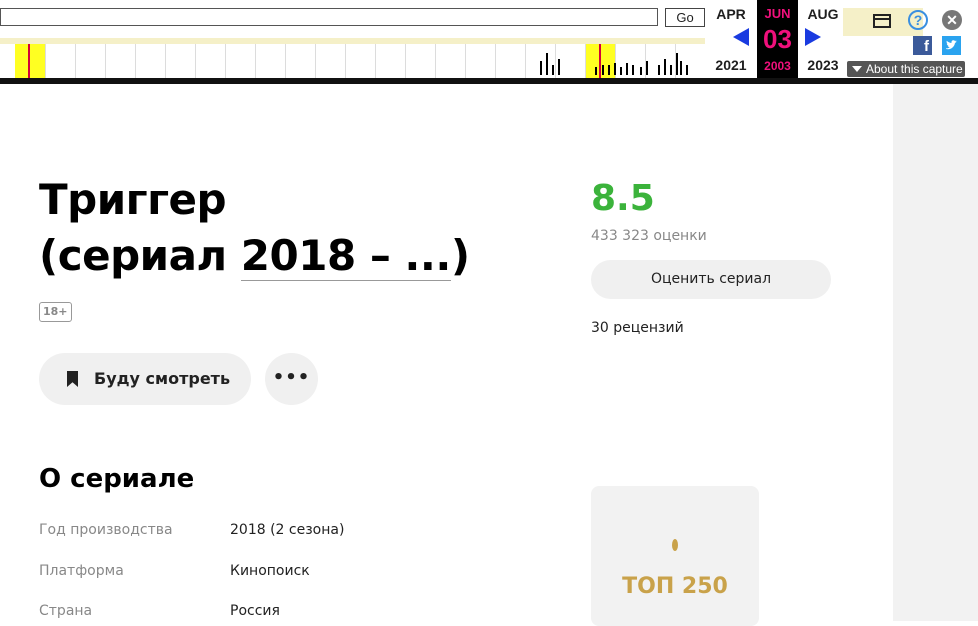  Describe the element at coordinates (460, 255) in the screenshot. I see `title-suffix: )` at that location.